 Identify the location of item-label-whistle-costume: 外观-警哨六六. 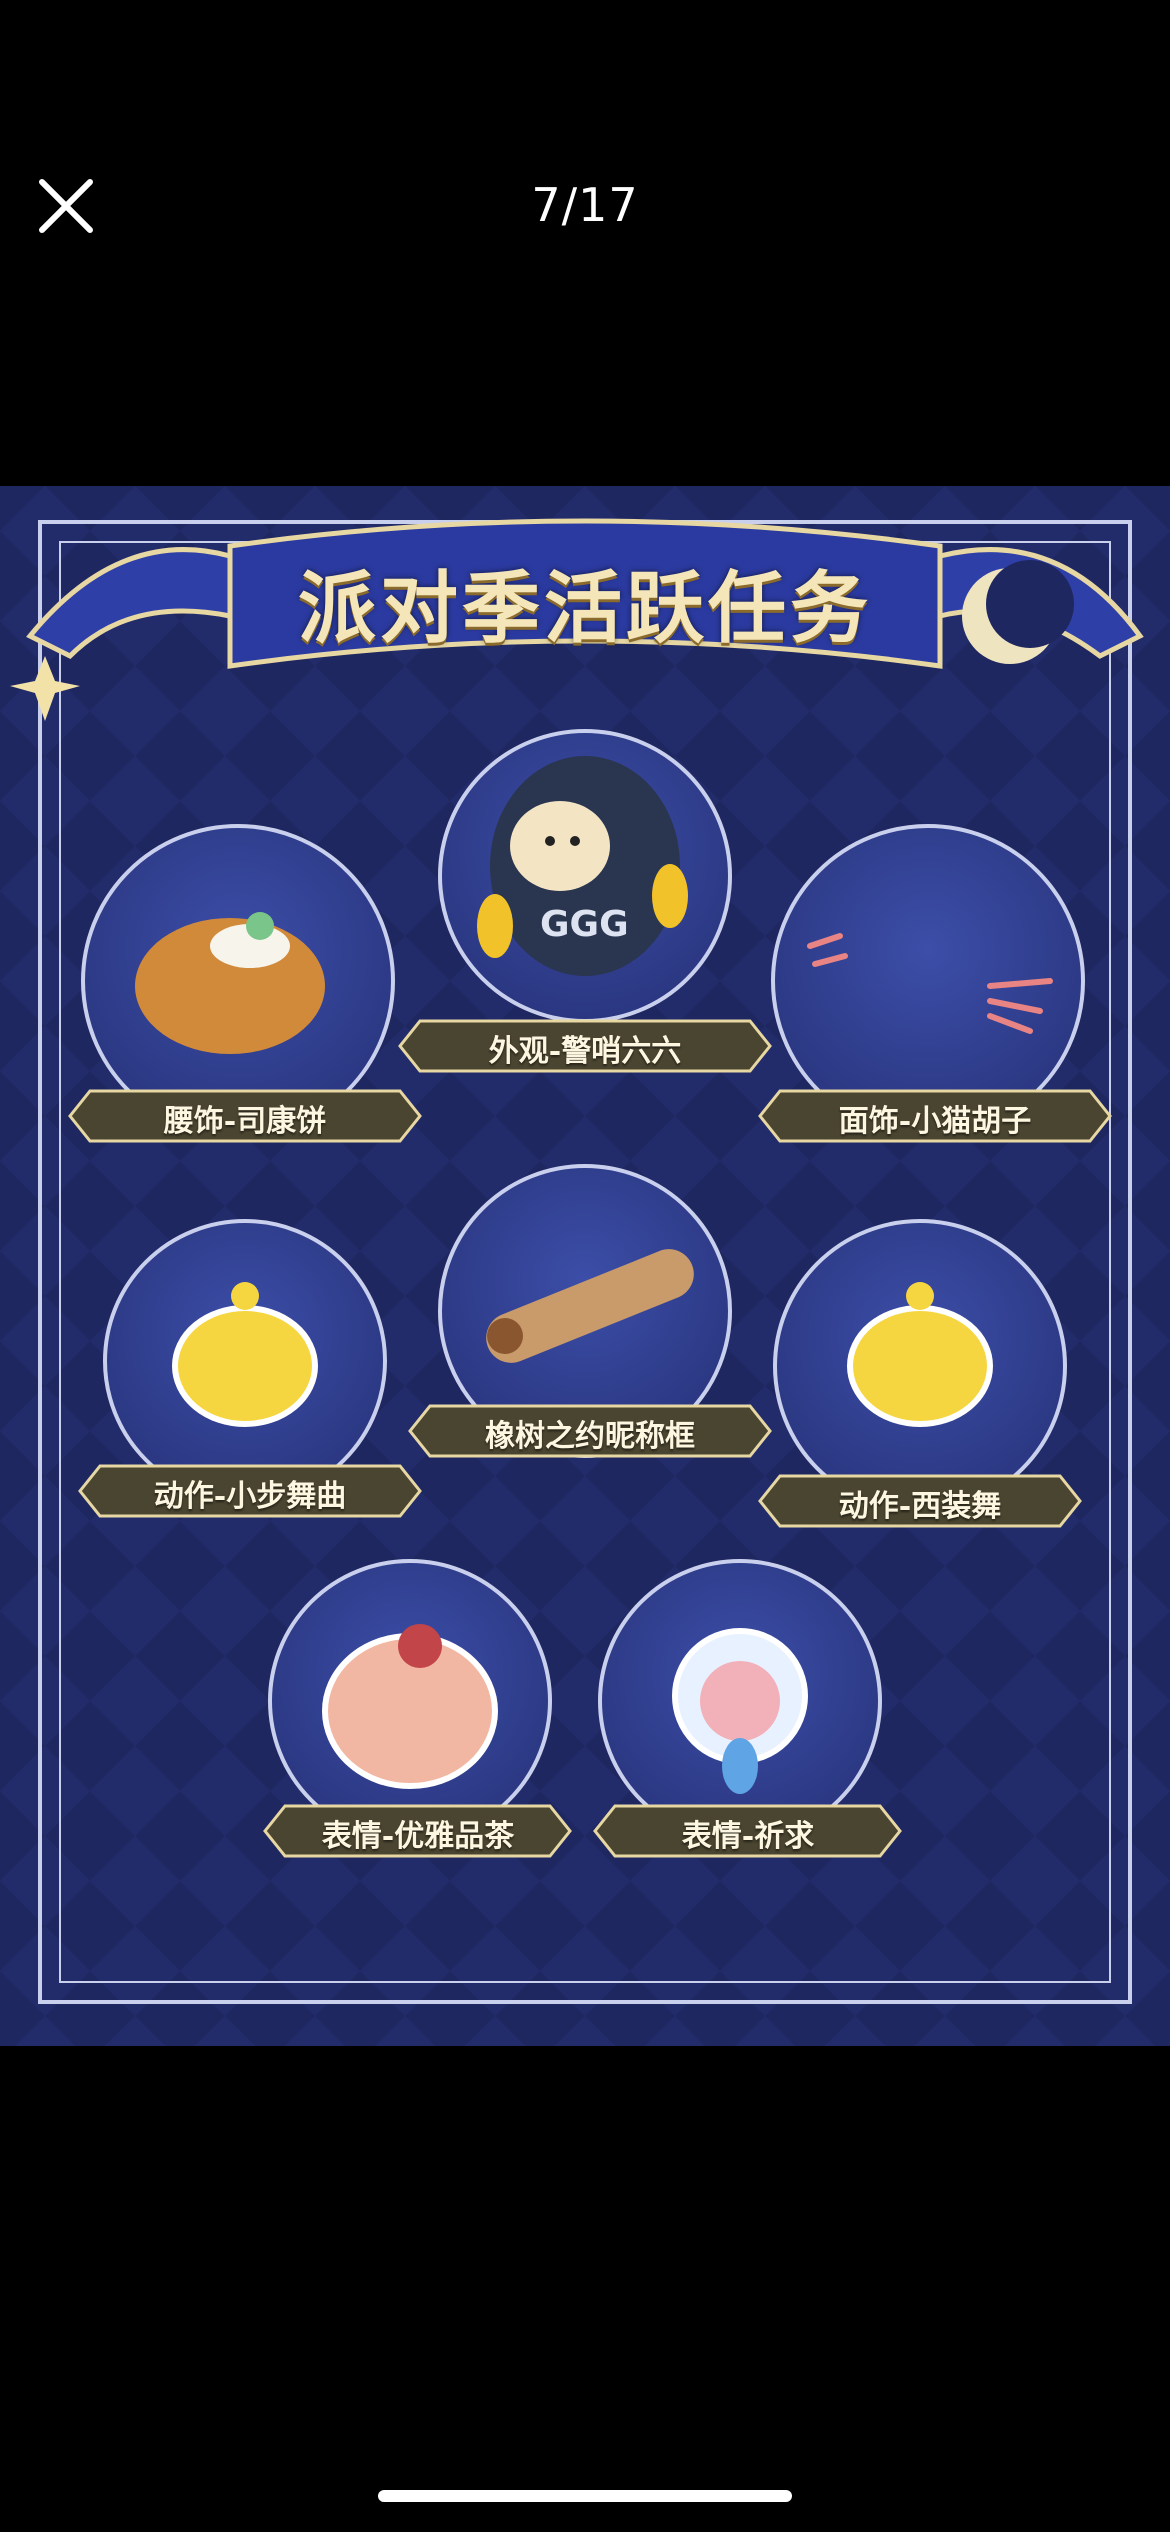
(585, 1051).